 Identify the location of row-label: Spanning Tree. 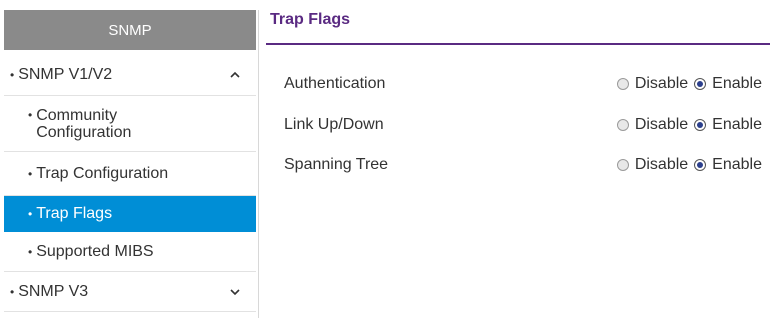
(336, 164).